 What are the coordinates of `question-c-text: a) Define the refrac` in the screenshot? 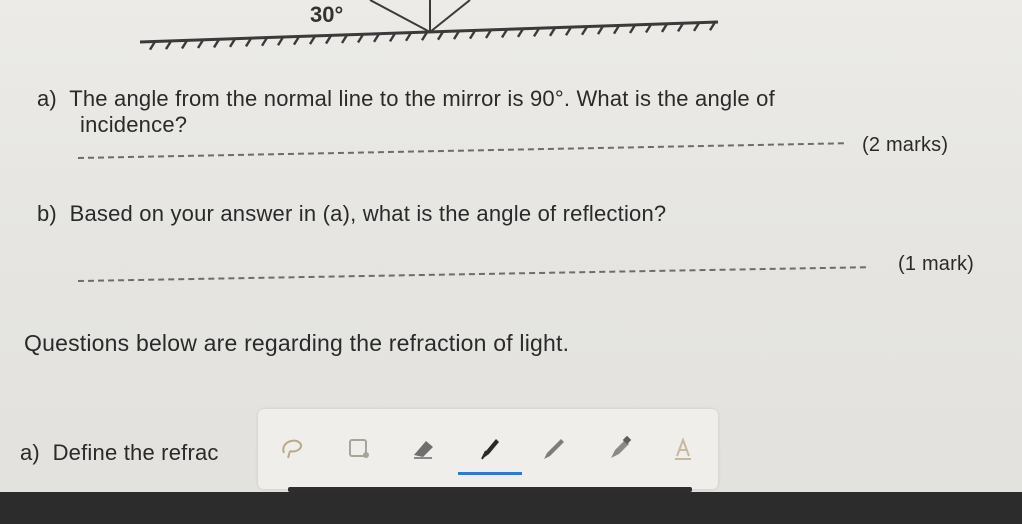 It's located at (119, 452).